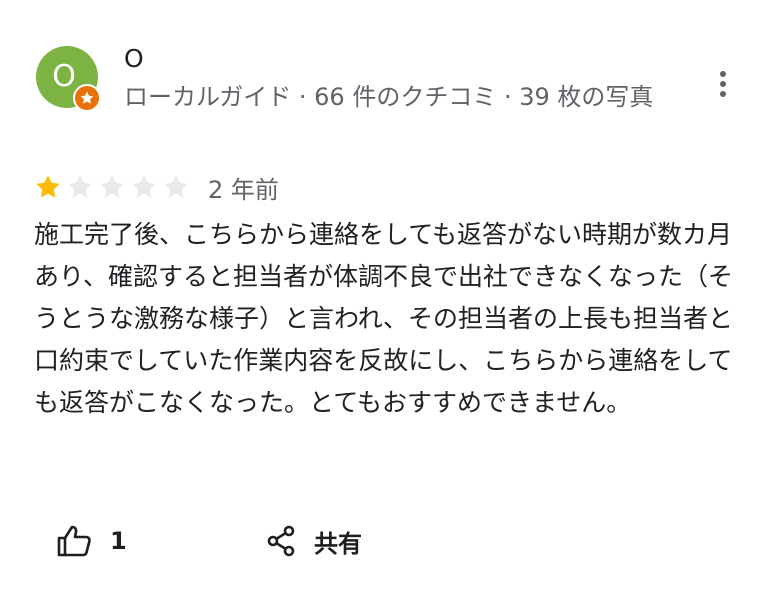 The image size is (782, 596). Describe the element at coordinates (91, 541) in the screenshot. I see `like-button: 1` at that location.